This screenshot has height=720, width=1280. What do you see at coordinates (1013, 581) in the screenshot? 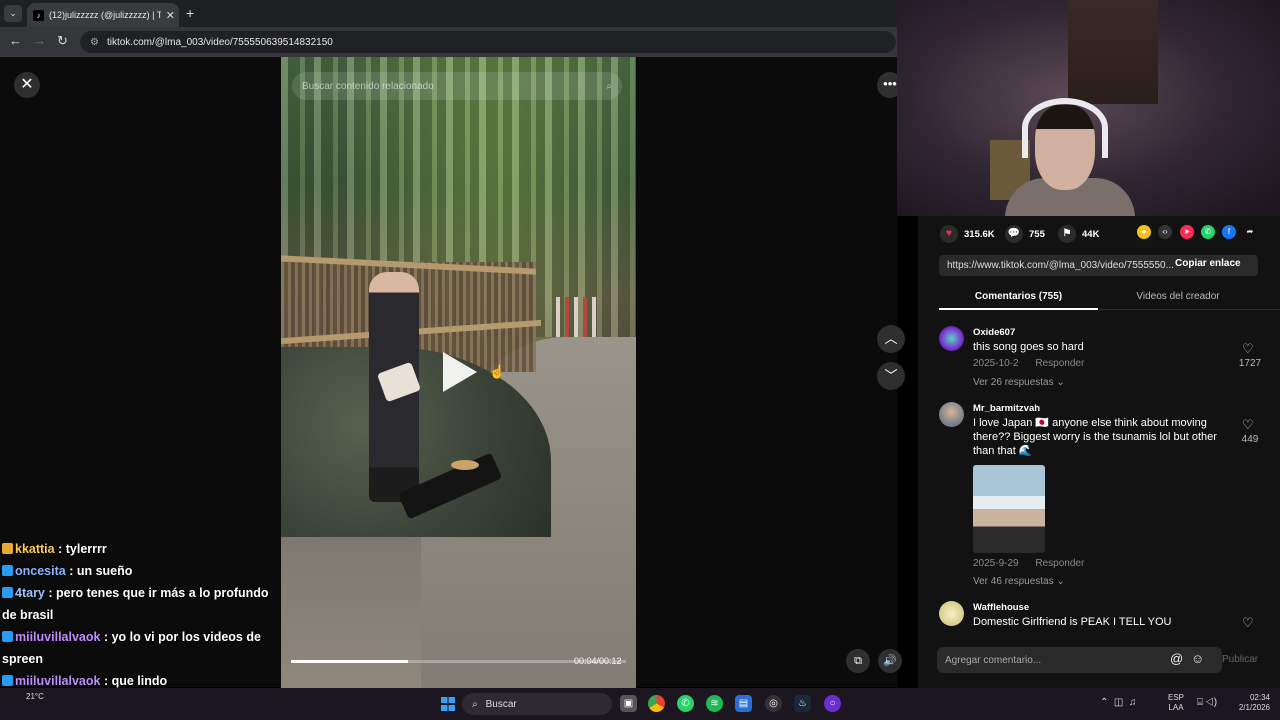
I see `view-replies-label: Ver 46 respuestas` at bounding box center [1013, 581].